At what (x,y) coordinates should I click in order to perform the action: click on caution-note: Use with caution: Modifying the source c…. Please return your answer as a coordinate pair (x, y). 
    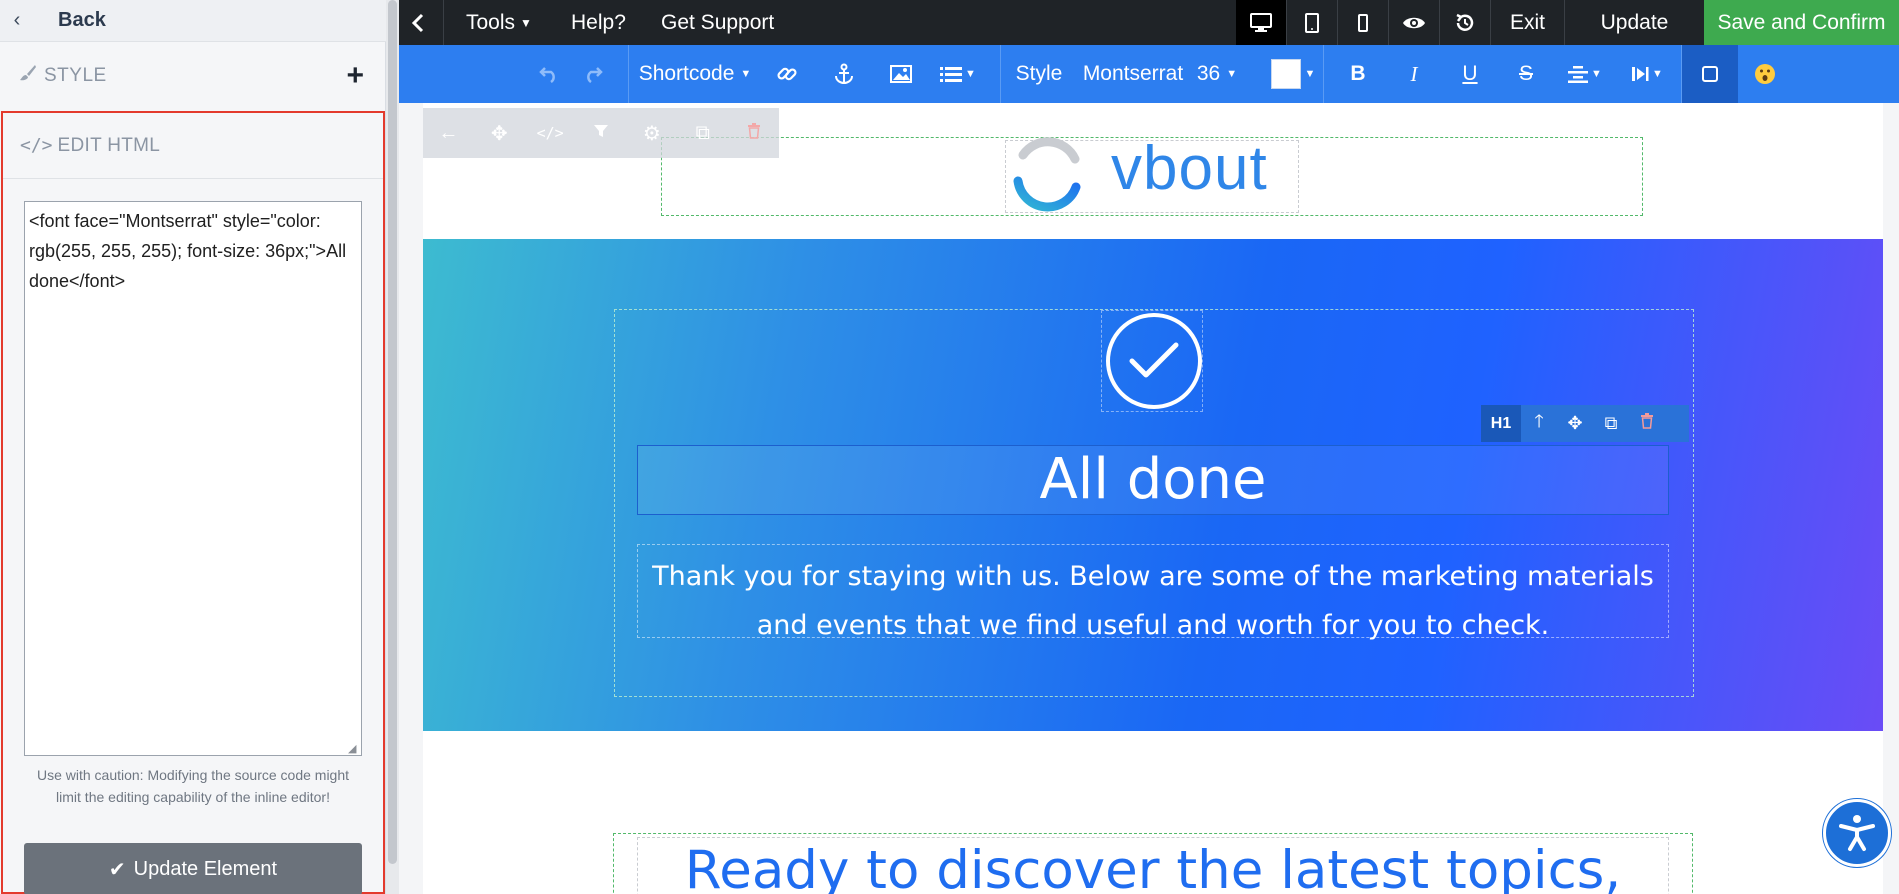
    Looking at the image, I should click on (193, 786).